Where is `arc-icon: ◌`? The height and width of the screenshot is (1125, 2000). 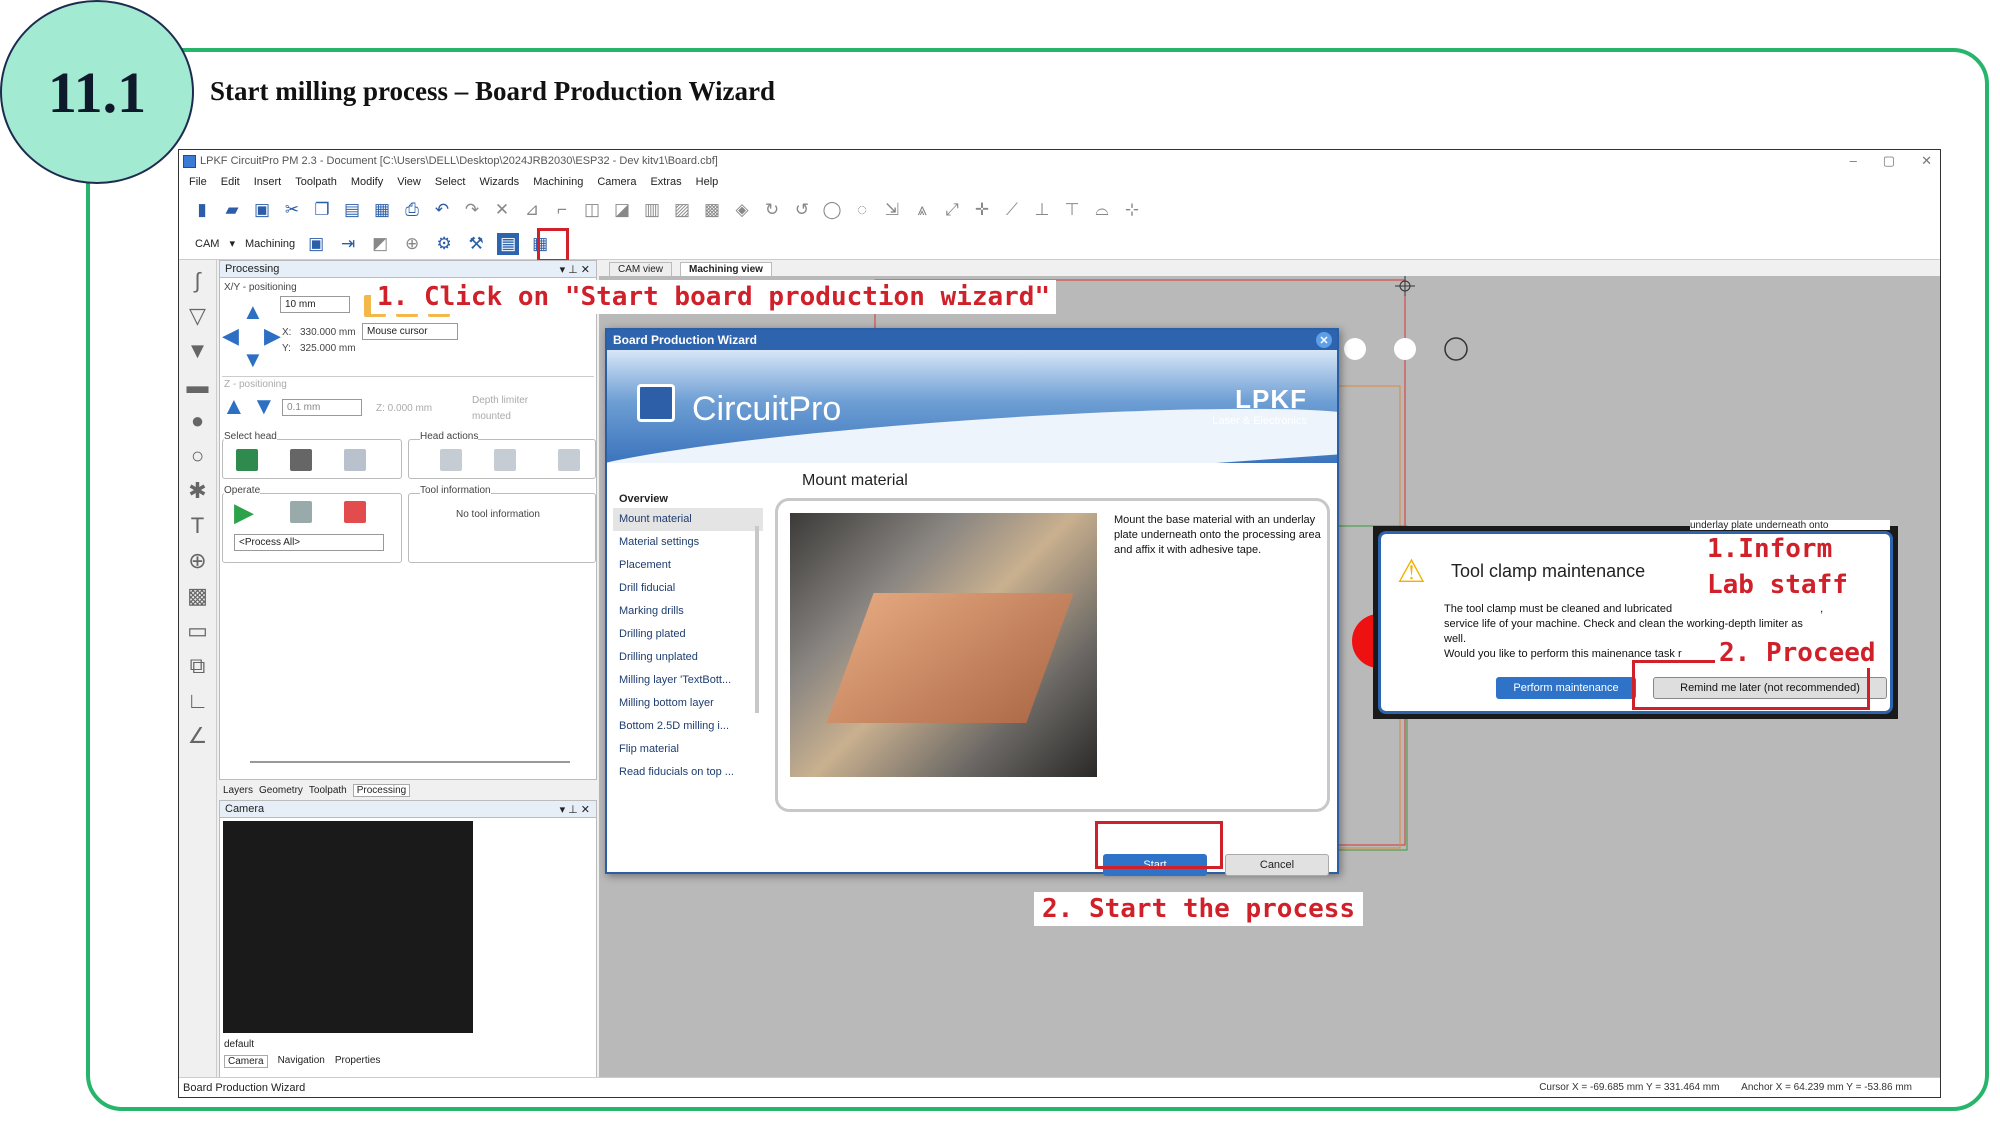
arc-icon: ◌ is located at coordinates (862, 210).